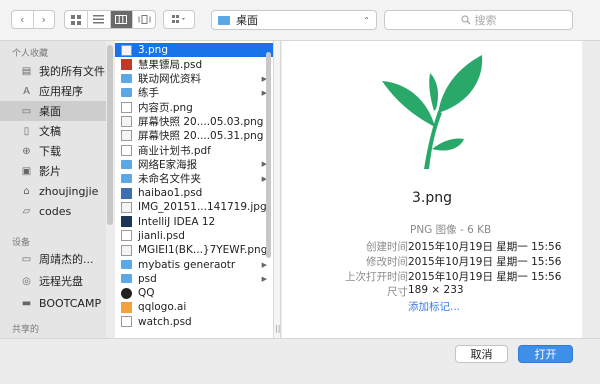 This screenshot has height=384, width=600. What do you see at coordinates (72, 71) in the screenshot?
I see `sidebar-item-label: 我的所有文件` at bounding box center [72, 71].